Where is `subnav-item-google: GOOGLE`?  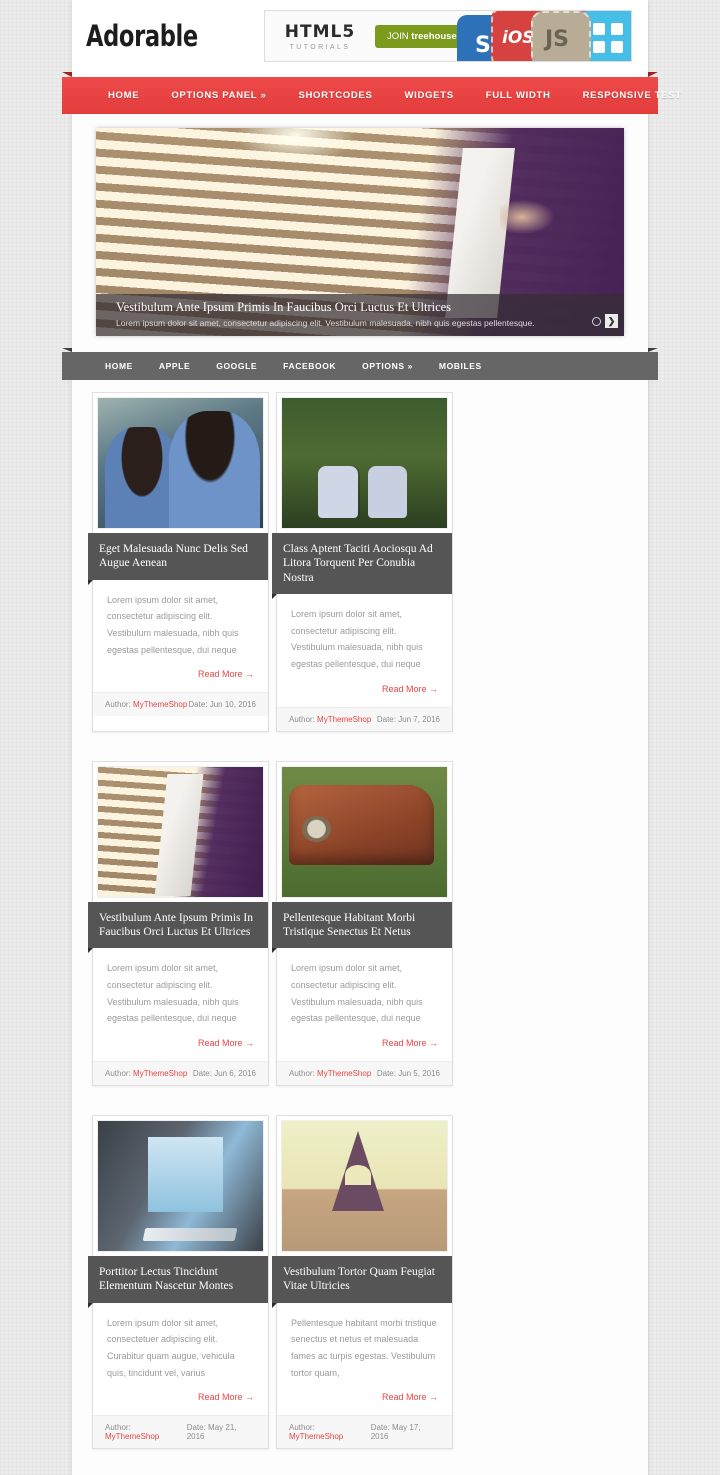
subnav-item-google: GOOGLE is located at coordinates (236, 366).